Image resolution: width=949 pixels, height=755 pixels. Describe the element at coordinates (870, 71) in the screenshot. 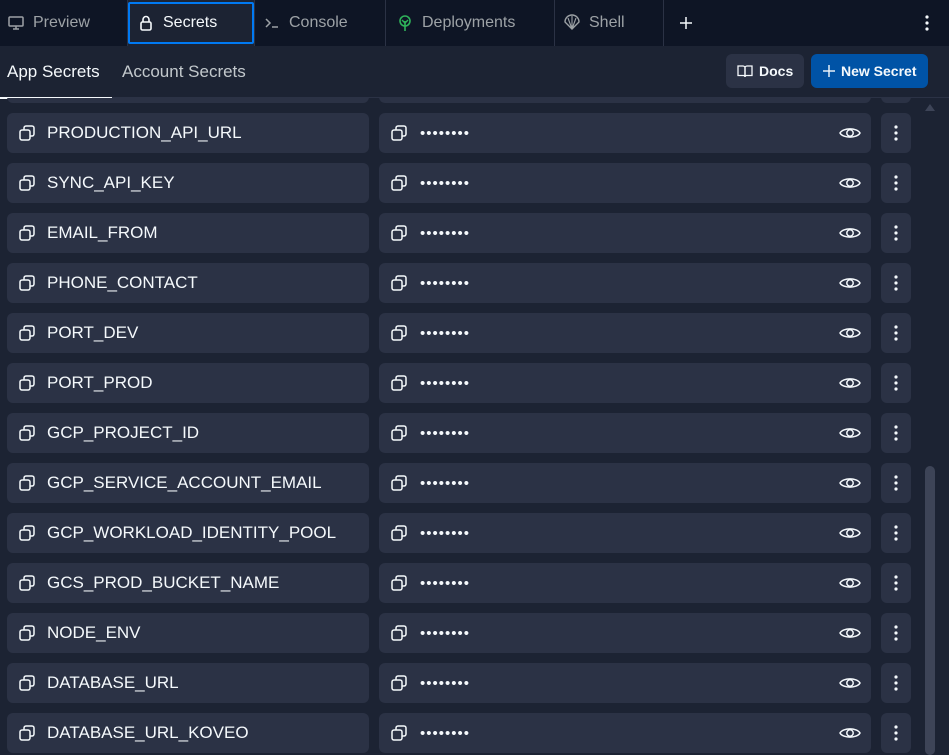

I see `new-secret-button: New Secret` at that location.